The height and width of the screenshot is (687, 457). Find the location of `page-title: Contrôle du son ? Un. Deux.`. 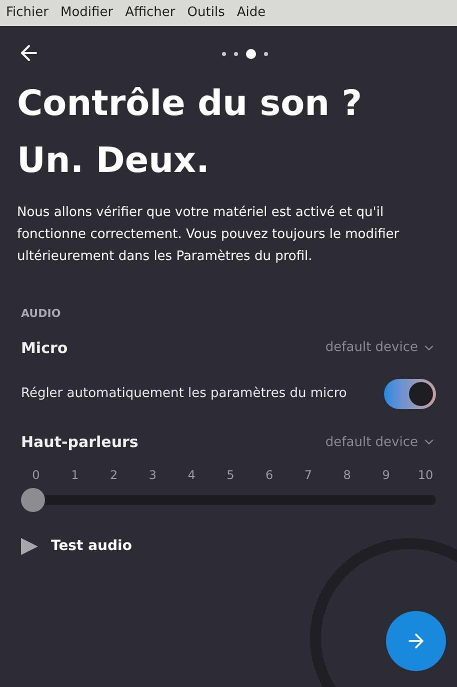

page-title: Contrôle du son ? Un. Deux. is located at coordinates (190, 133).